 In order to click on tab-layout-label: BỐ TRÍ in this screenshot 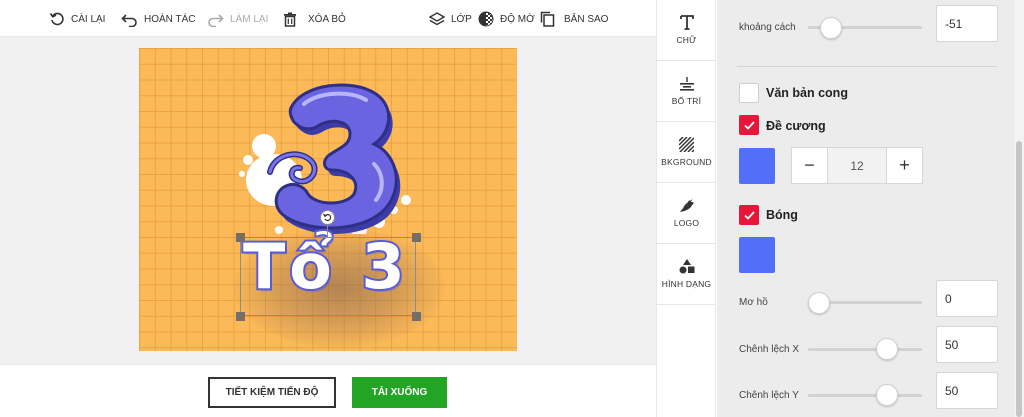, I will do `click(686, 100)`.